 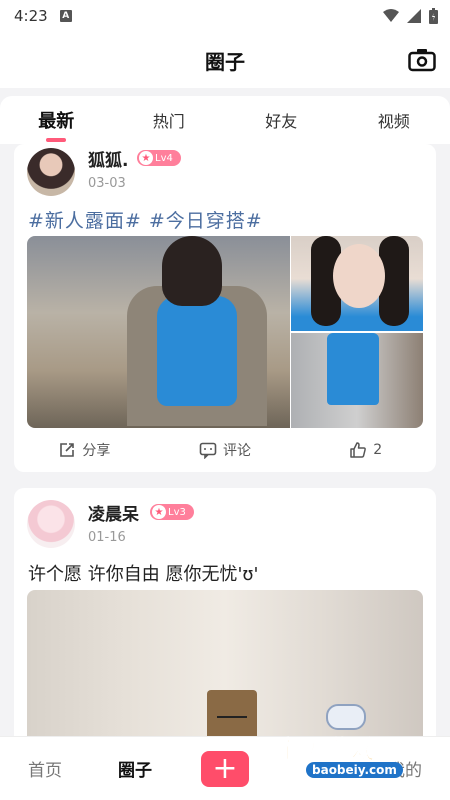 I want to click on user-name: 凌晨呆, so click(x=113, y=512).